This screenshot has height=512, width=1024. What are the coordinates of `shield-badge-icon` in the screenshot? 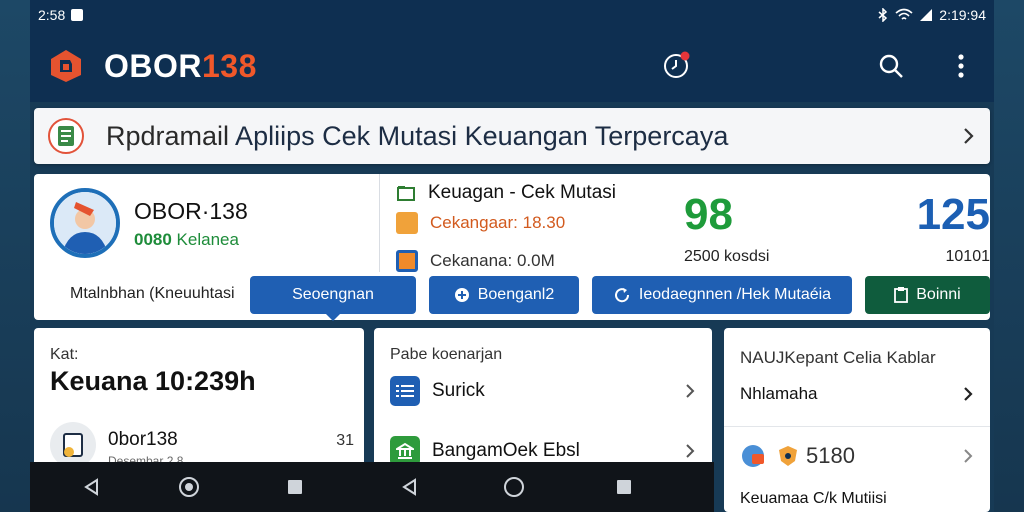 It's located at (788, 456).